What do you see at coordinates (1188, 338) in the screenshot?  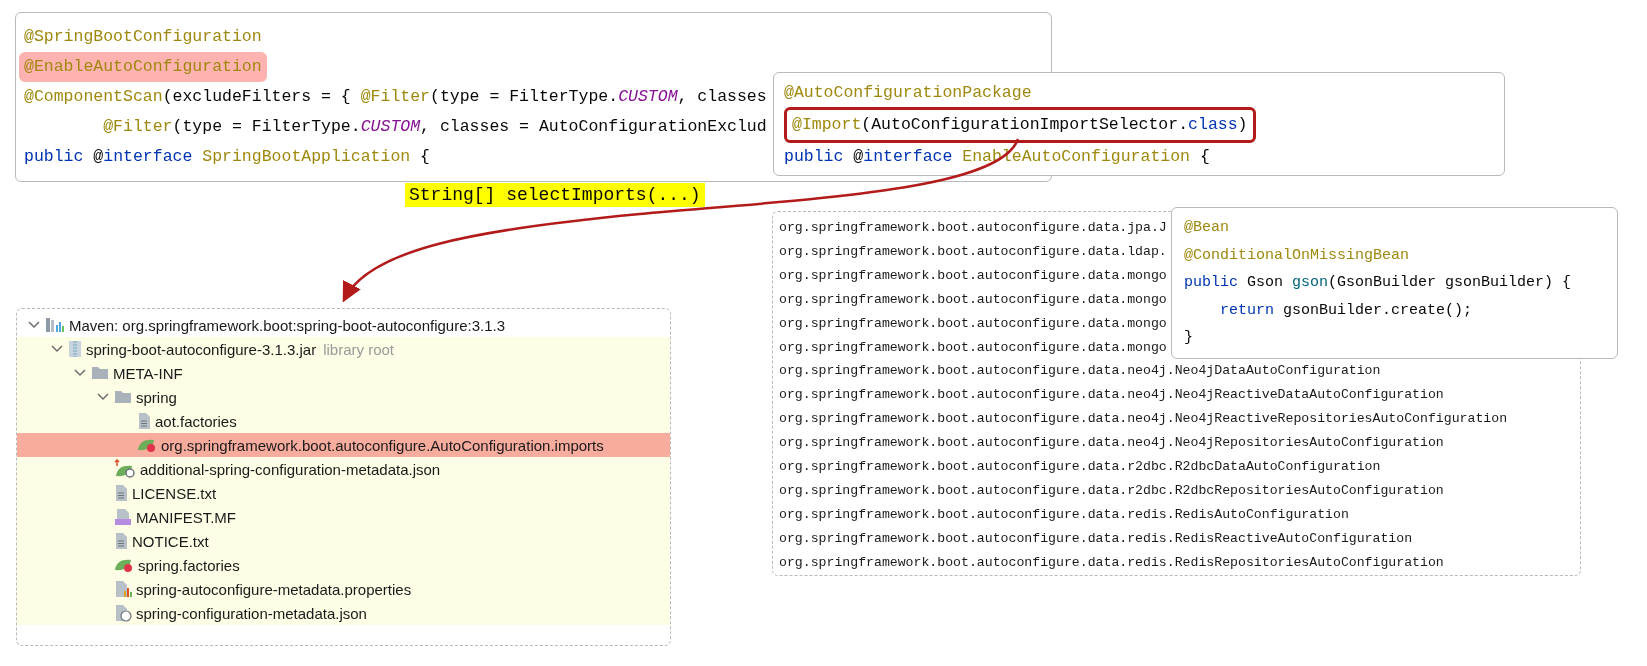 I see `code-line: }` at bounding box center [1188, 338].